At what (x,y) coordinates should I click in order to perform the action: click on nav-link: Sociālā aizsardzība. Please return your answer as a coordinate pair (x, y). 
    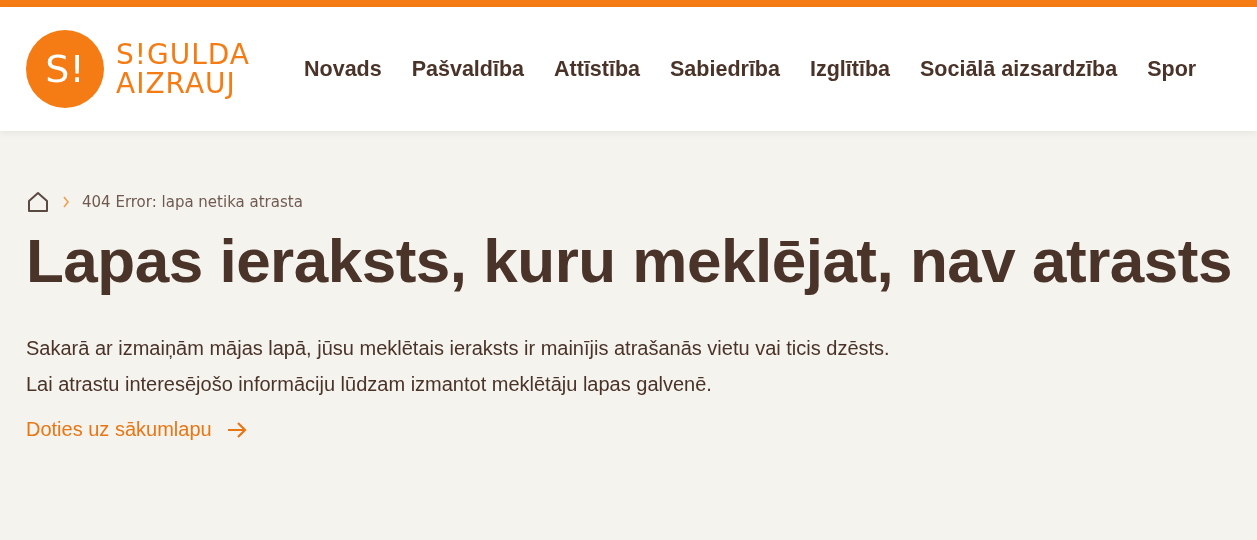
    Looking at the image, I should click on (1019, 69).